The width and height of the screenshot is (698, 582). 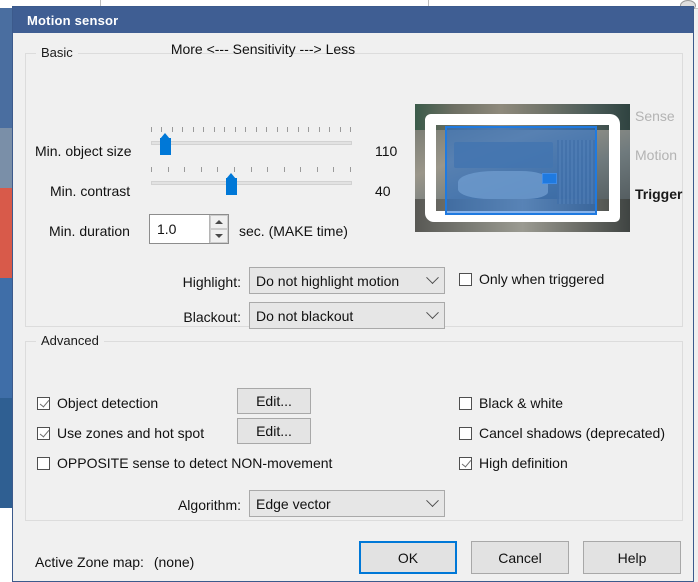 I want to click on opposite-sense-label: OPPOSITE sense to detect NON-movement, so click(x=195, y=463).